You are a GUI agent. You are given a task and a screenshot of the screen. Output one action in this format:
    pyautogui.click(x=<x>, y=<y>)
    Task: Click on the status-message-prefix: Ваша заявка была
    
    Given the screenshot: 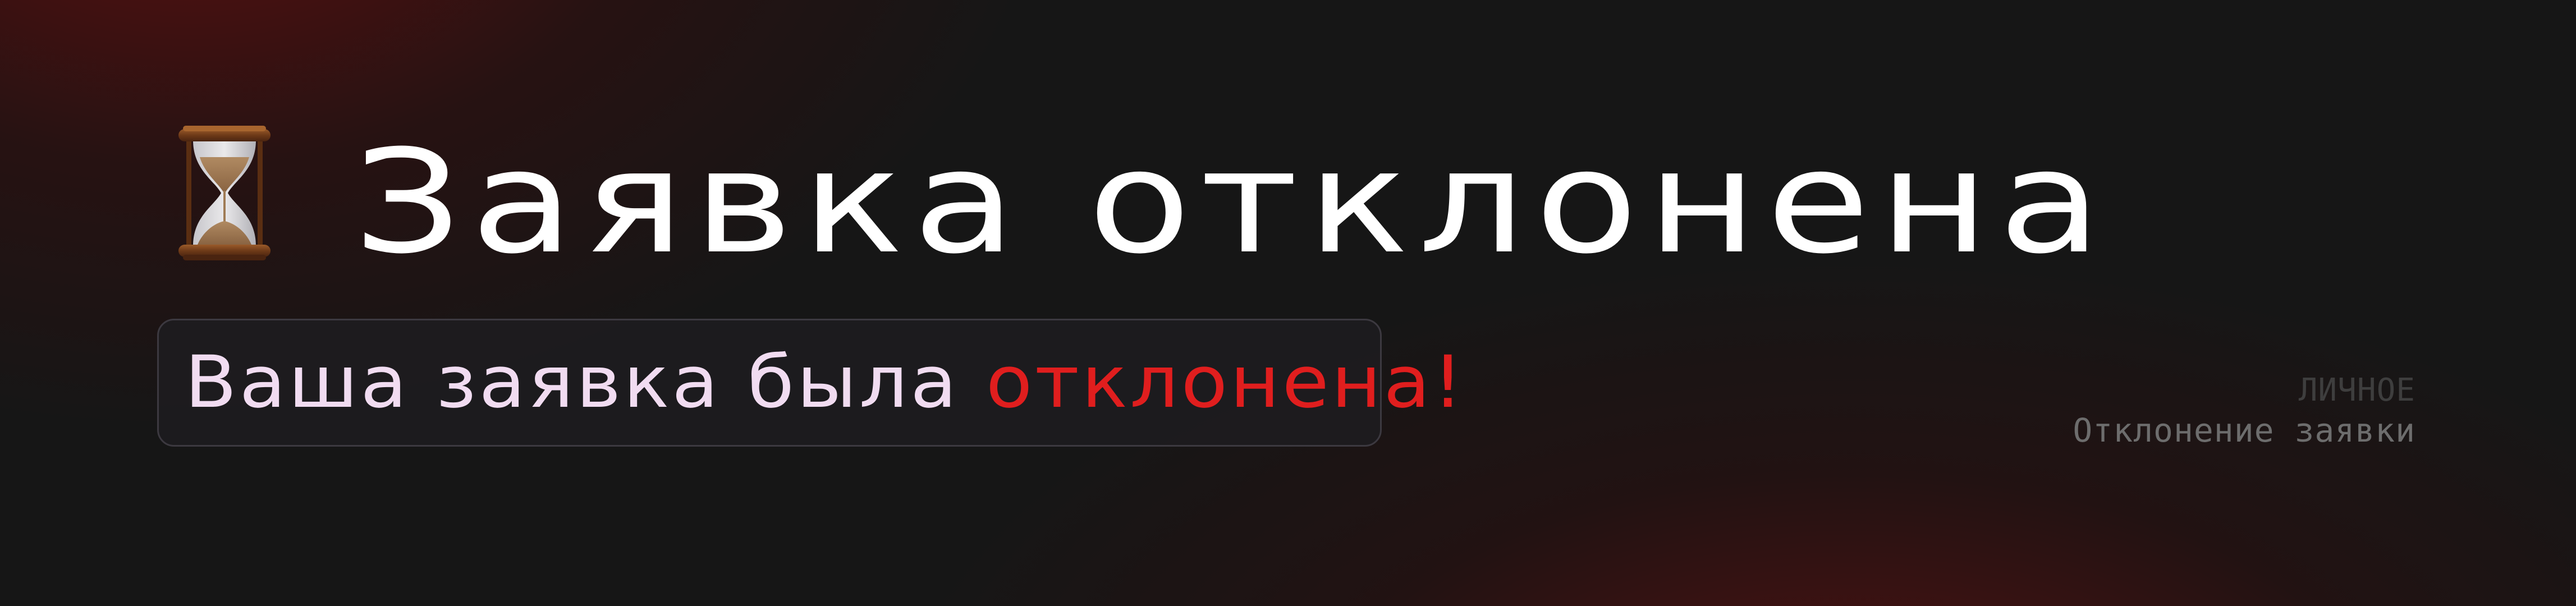 What is the action you would take?
    pyautogui.click(x=585, y=382)
    